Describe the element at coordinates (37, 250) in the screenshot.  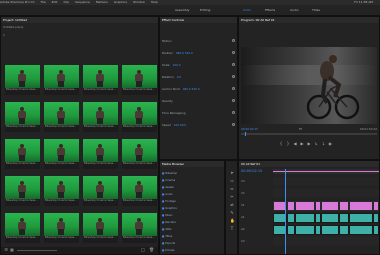
I see `zoom-slider` at that location.